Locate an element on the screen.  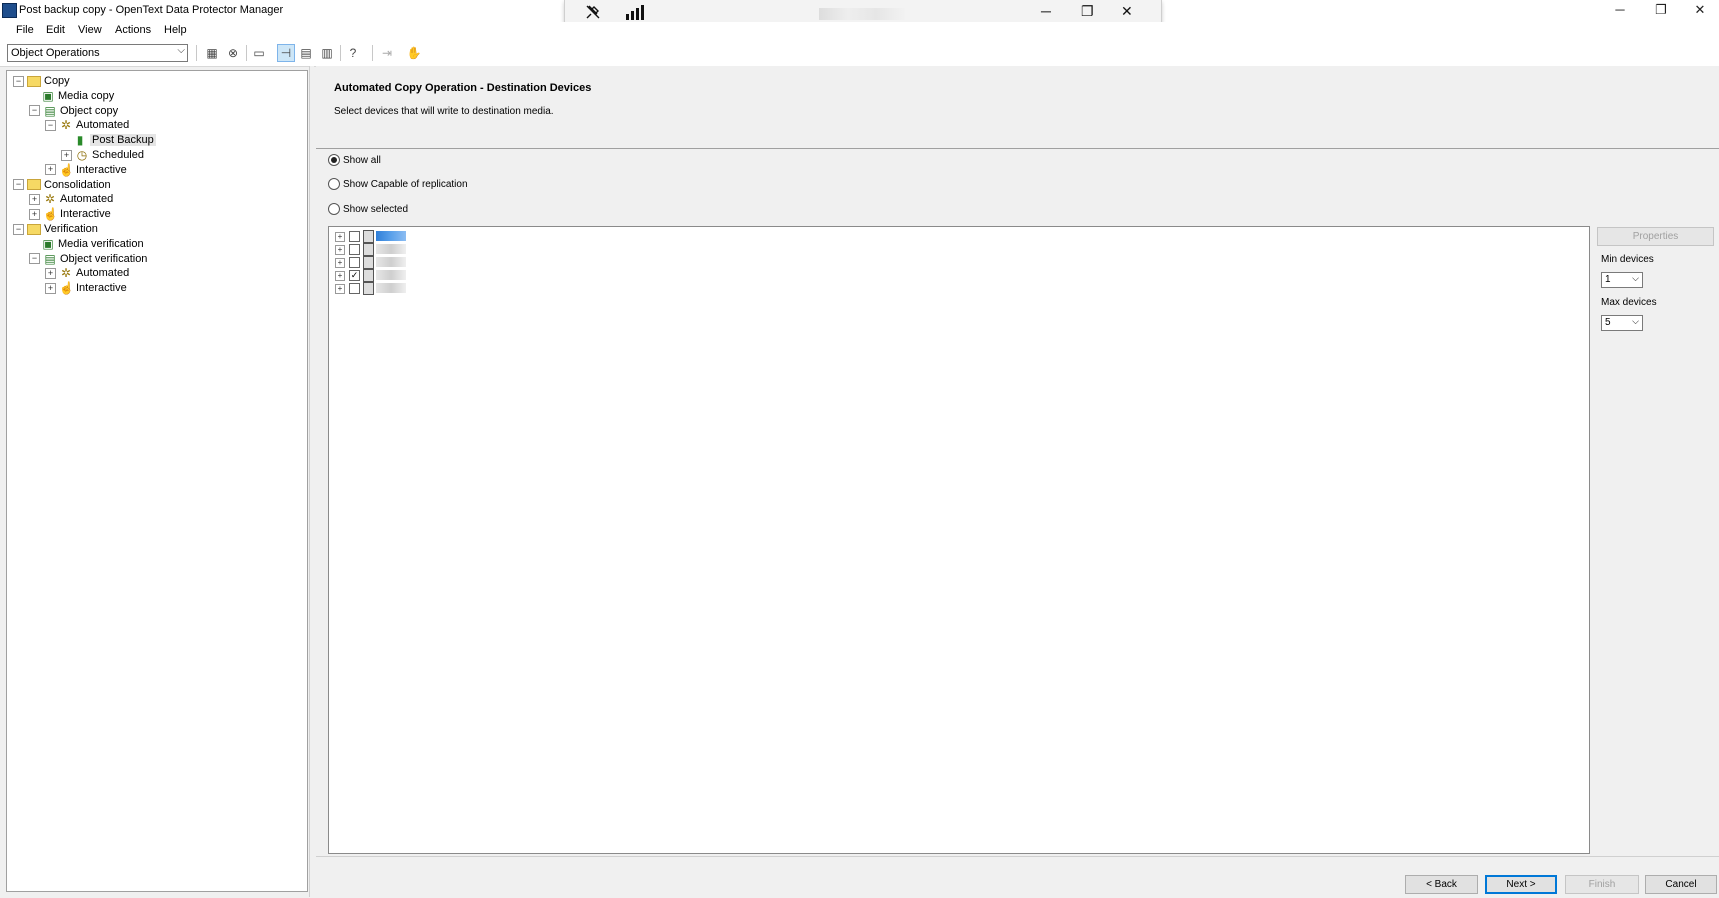
tree-item: ▣ Media copy is located at coordinates (71, 96).